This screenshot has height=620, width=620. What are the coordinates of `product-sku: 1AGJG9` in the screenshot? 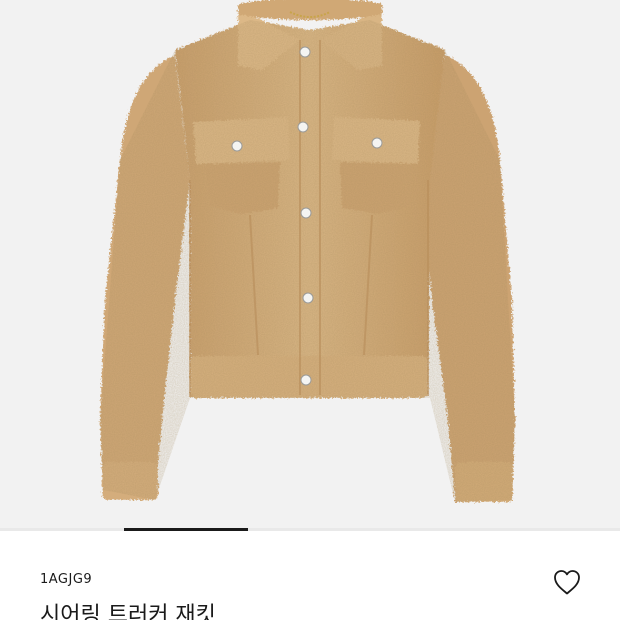 It's located at (66, 579).